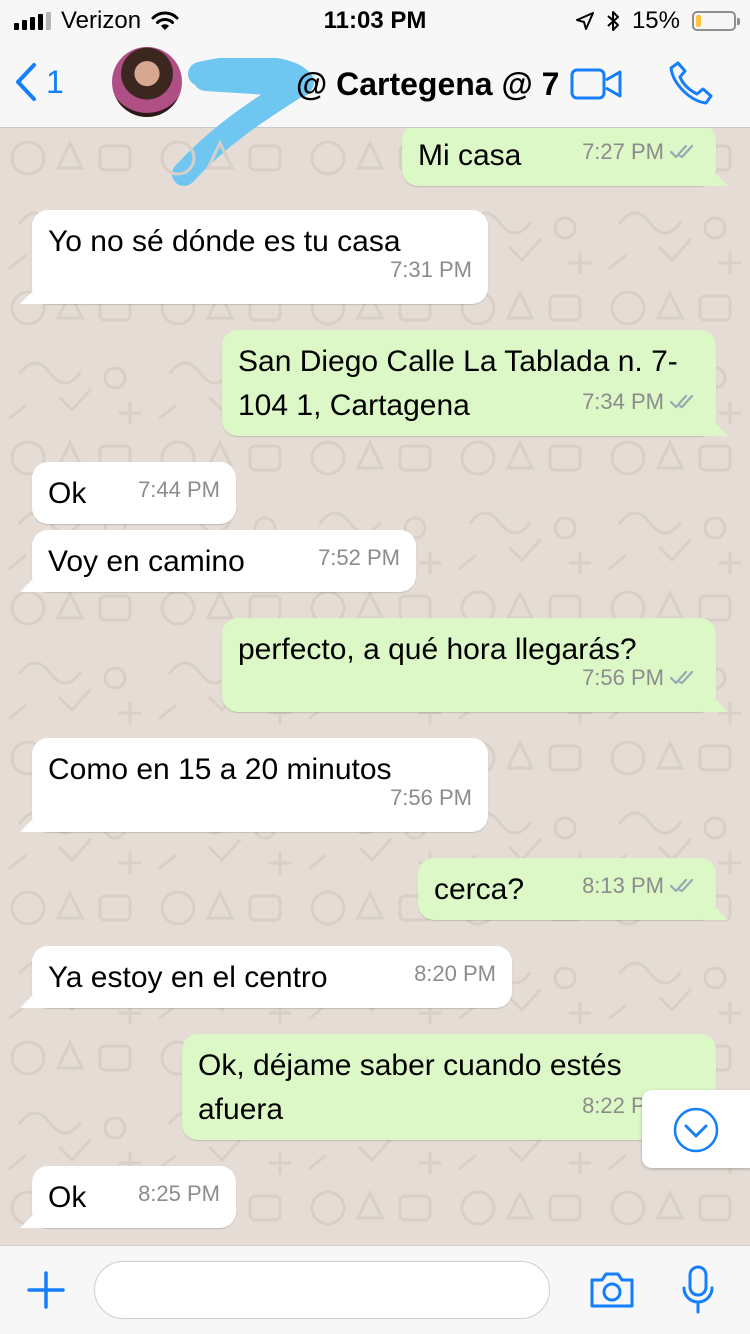 The image size is (750, 1334). Describe the element at coordinates (479, 889) in the screenshot. I see `message-text: cerca?` at that location.